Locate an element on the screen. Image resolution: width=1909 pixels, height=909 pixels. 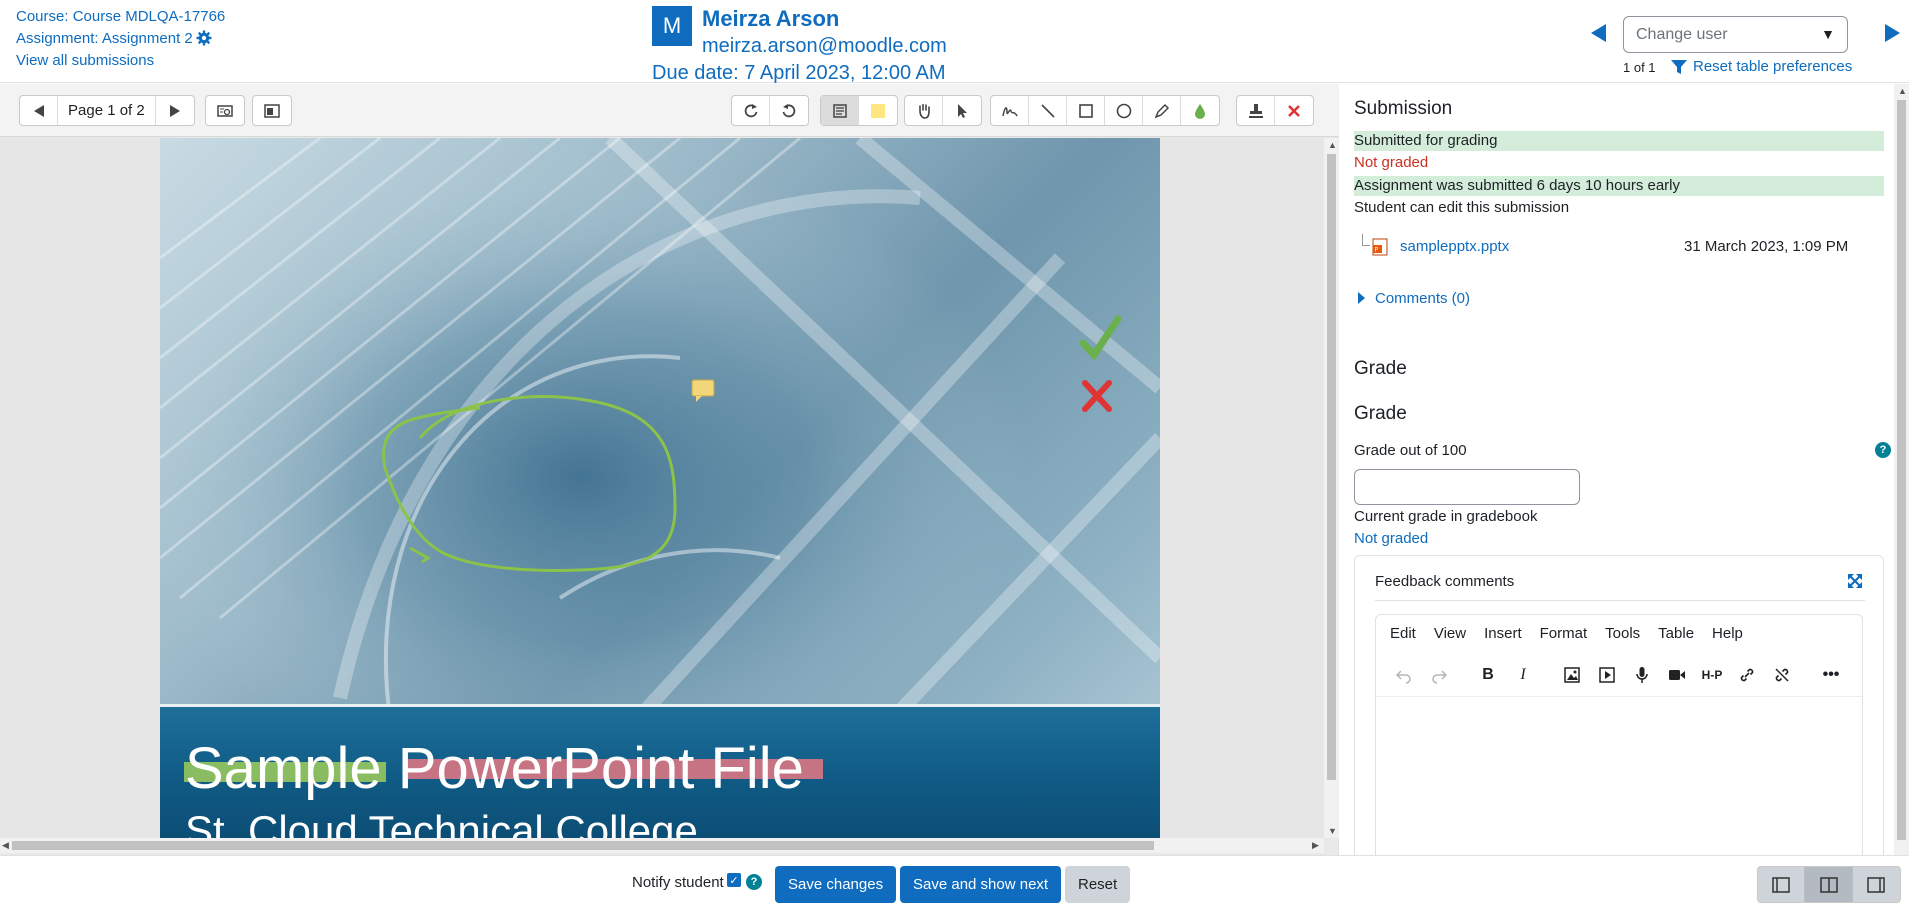
scroll-down-icon: ▼ is located at coordinates (1332, 831).